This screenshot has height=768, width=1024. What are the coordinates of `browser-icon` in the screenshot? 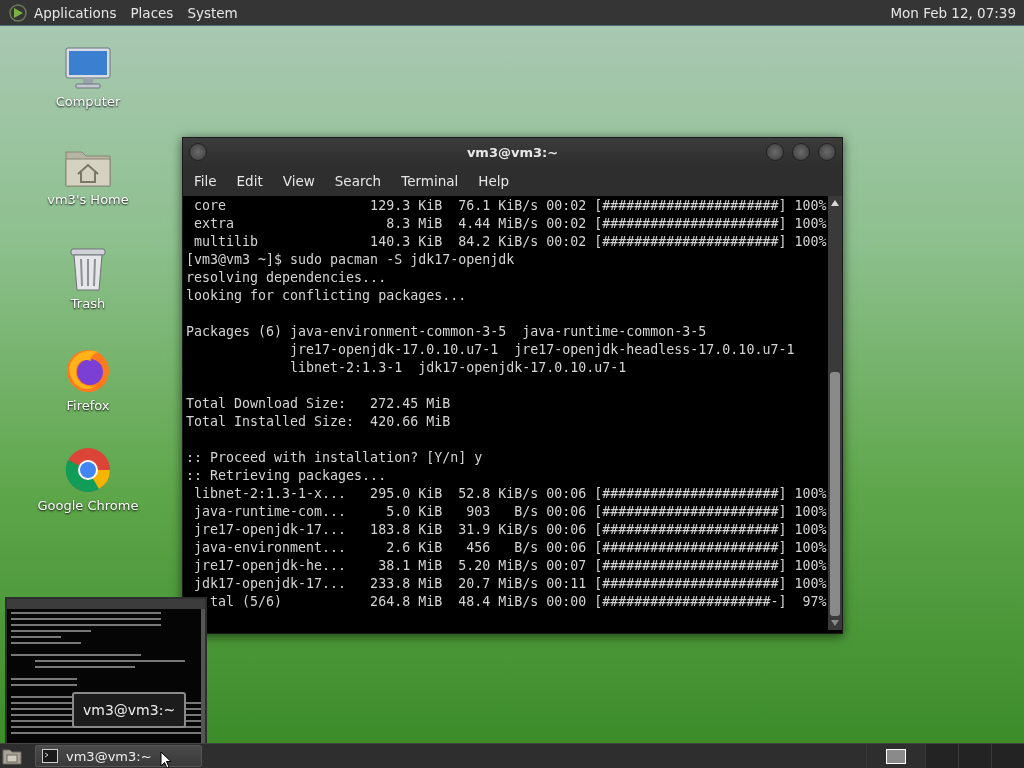 It's located at (88, 470).